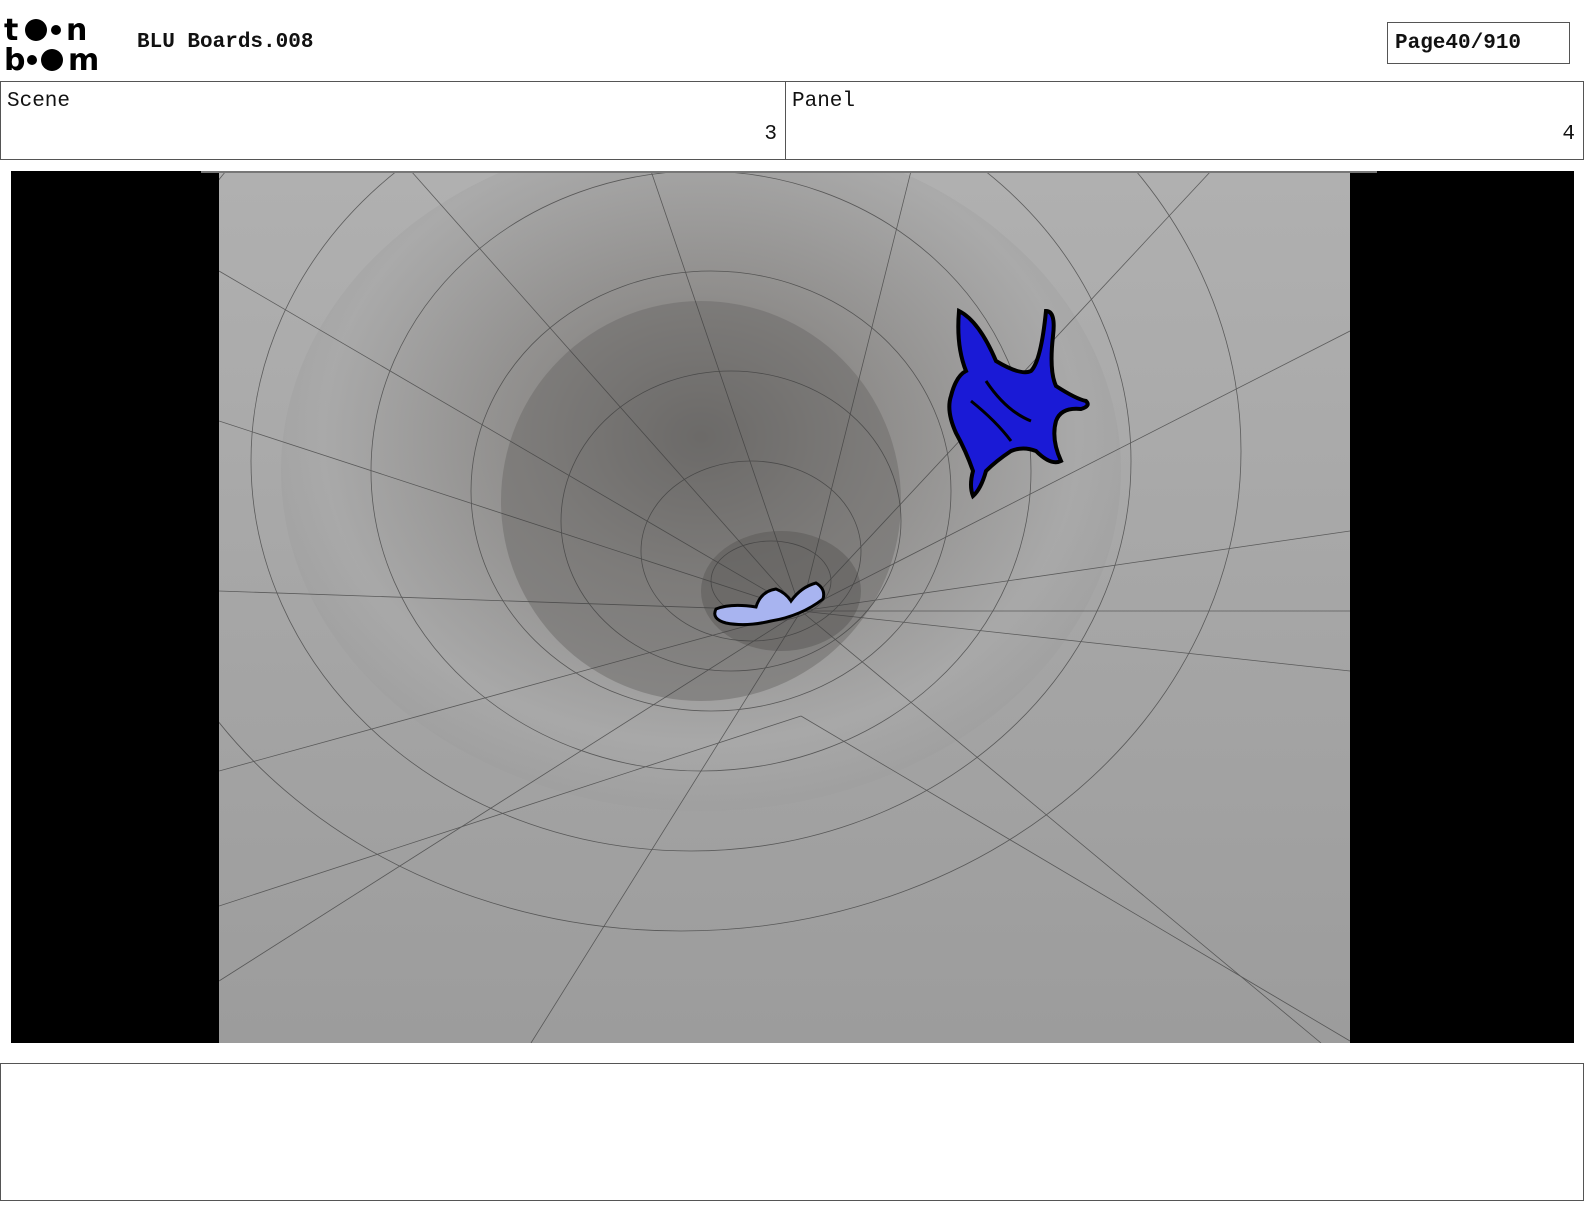 The width and height of the screenshot is (1584, 1224). Describe the element at coordinates (824, 101) in the screenshot. I see `panel-label: Panel` at that location.